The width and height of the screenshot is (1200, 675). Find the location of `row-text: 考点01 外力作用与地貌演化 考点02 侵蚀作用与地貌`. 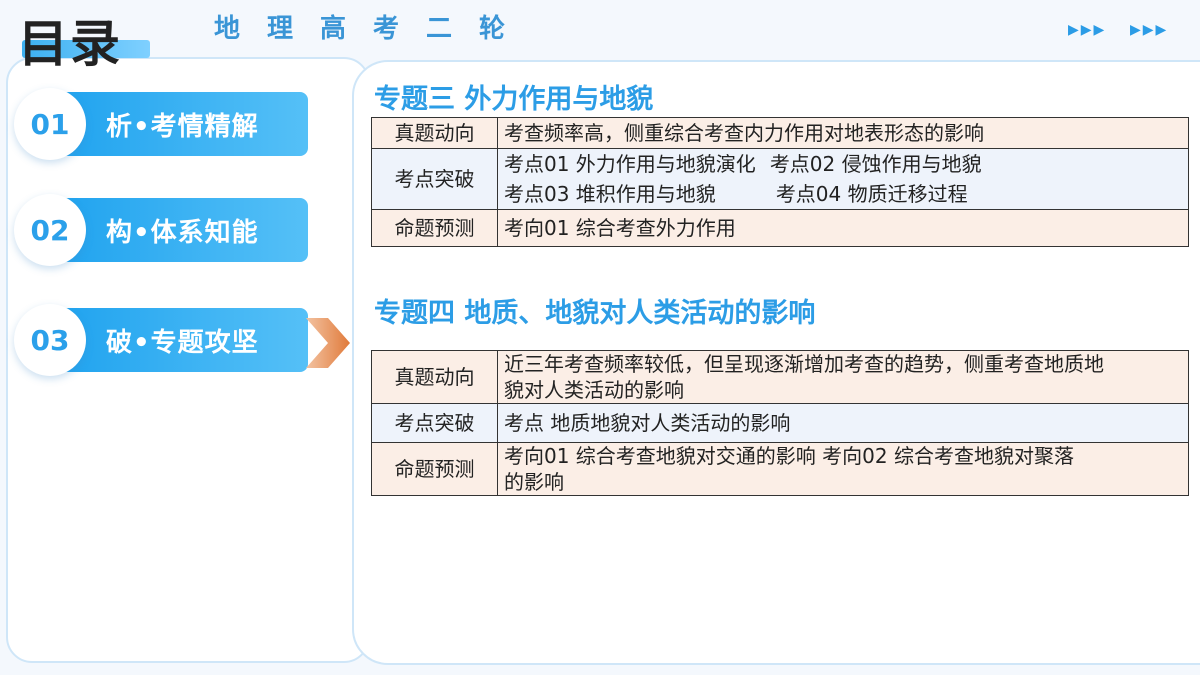

row-text: 考点01 外力作用与地貌演化 考点02 侵蚀作用与地貌 is located at coordinates (843, 164).